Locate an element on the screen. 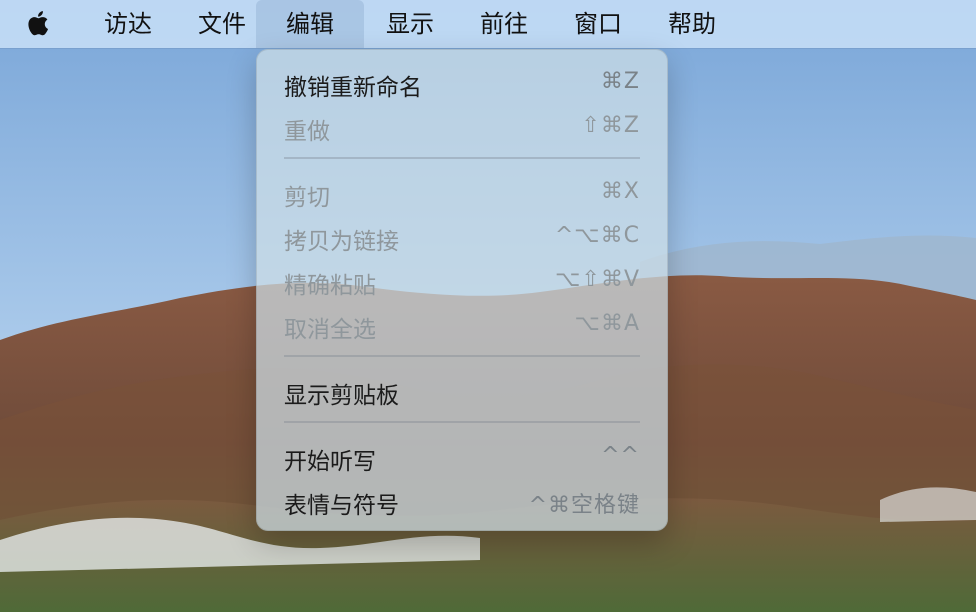 Image resolution: width=976 pixels, height=612 pixels. menu-item-start-dictation: 开始听写 ^^ is located at coordinates (462, 457).